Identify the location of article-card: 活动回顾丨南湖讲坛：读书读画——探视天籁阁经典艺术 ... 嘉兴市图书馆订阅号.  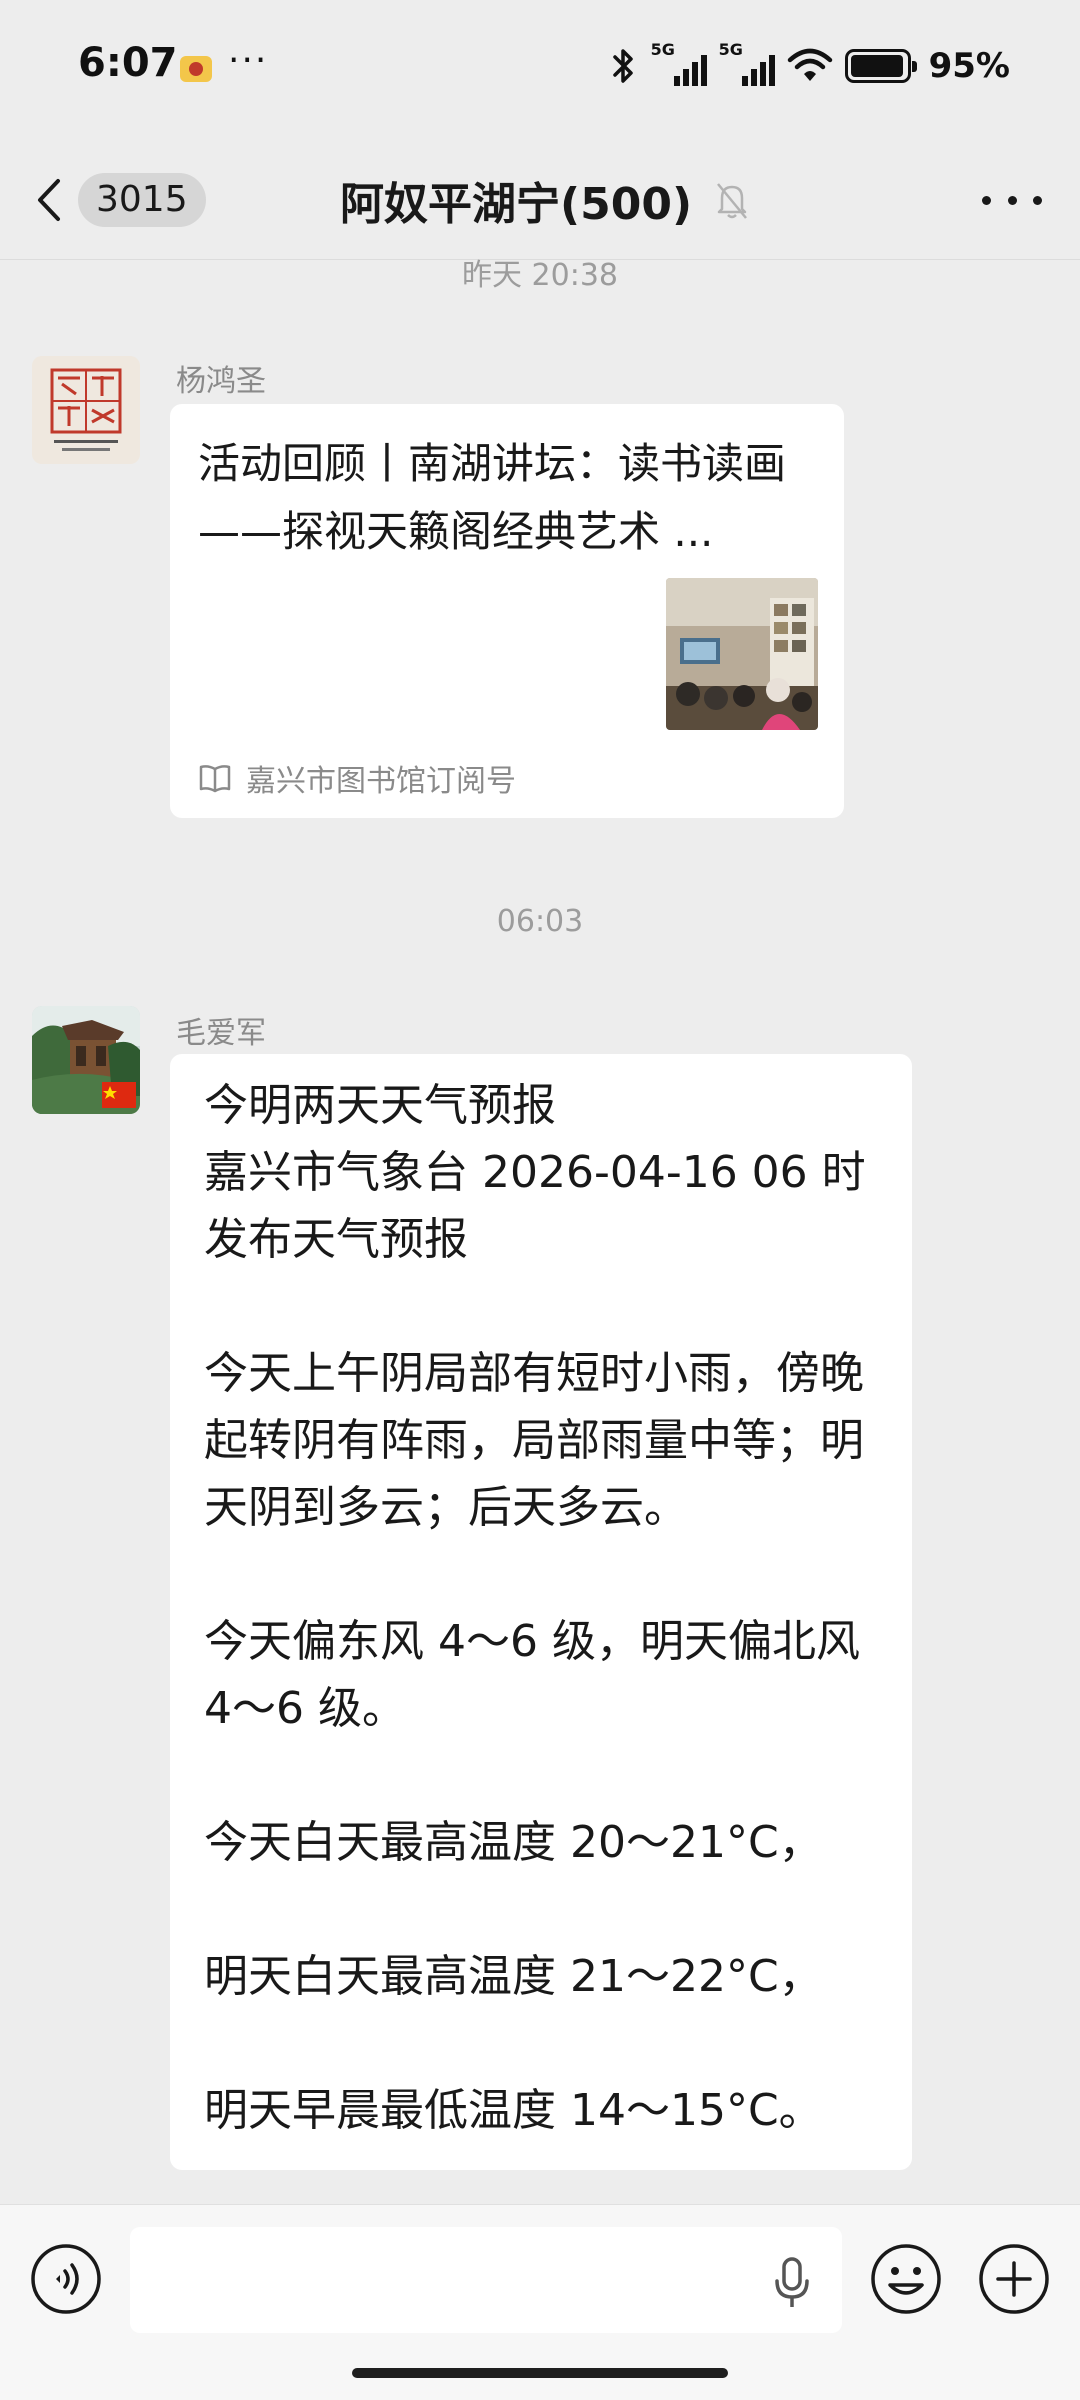
(507, 611).